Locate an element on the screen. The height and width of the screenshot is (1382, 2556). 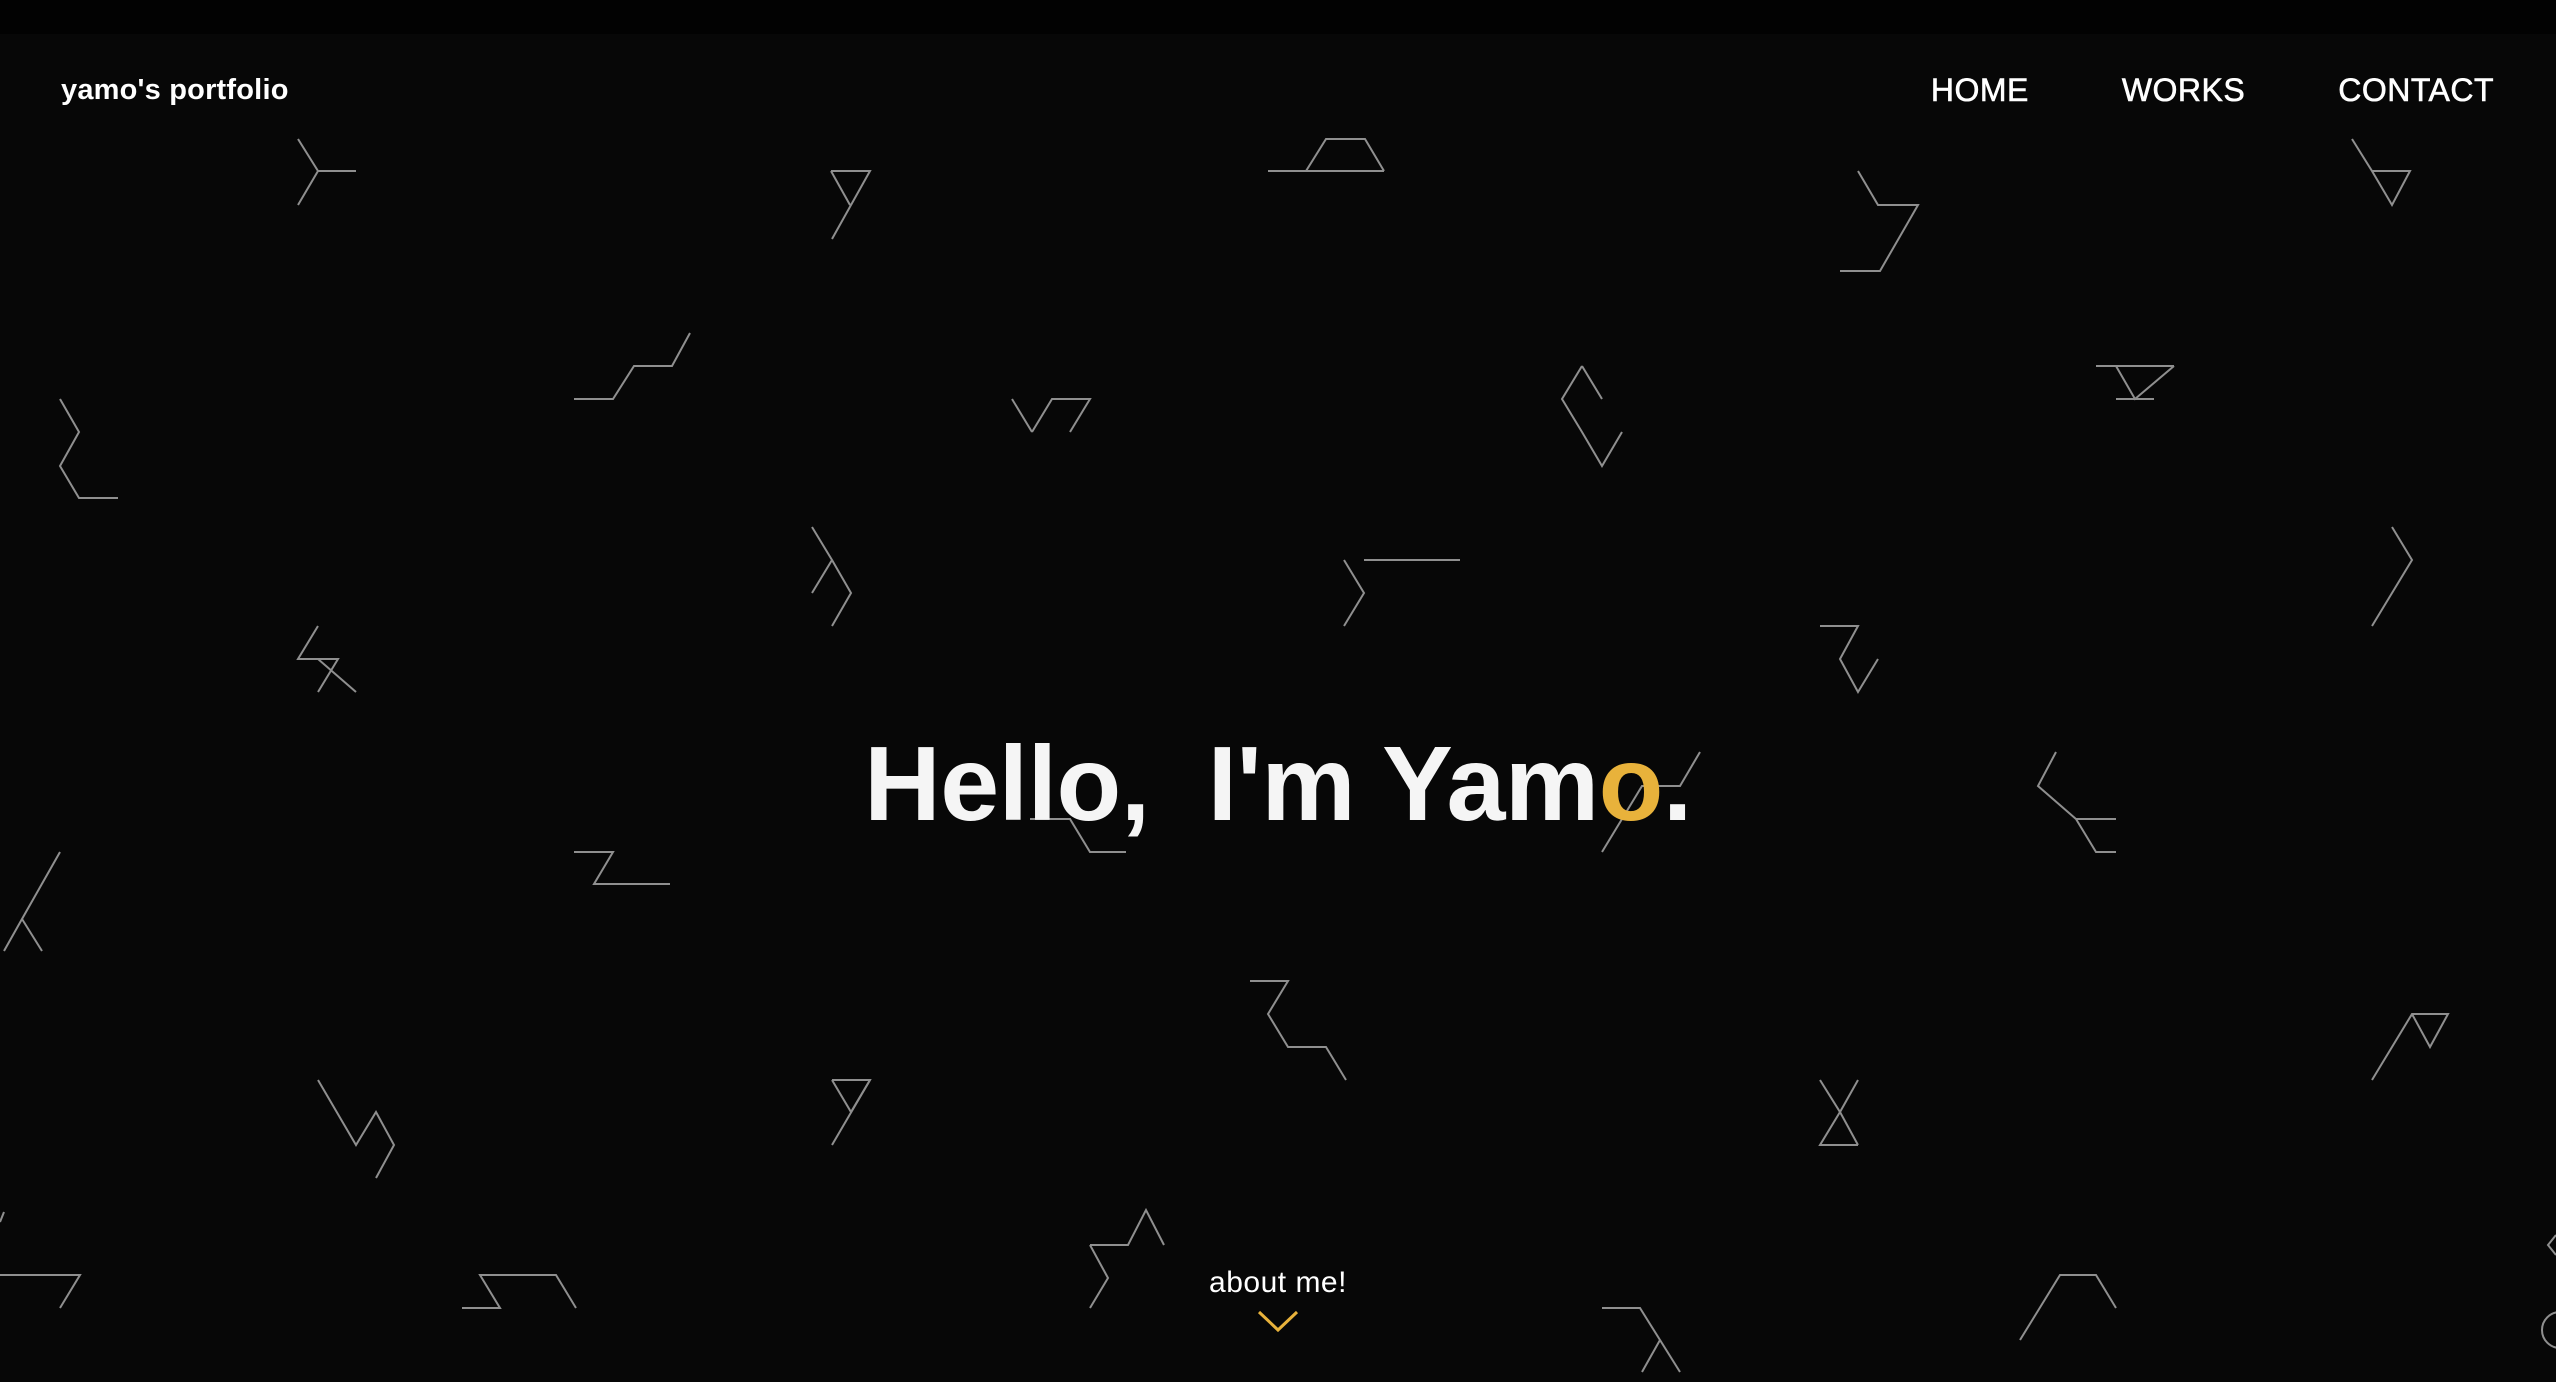
nav-link-home: HOME is located at coordinates (1980, 90).